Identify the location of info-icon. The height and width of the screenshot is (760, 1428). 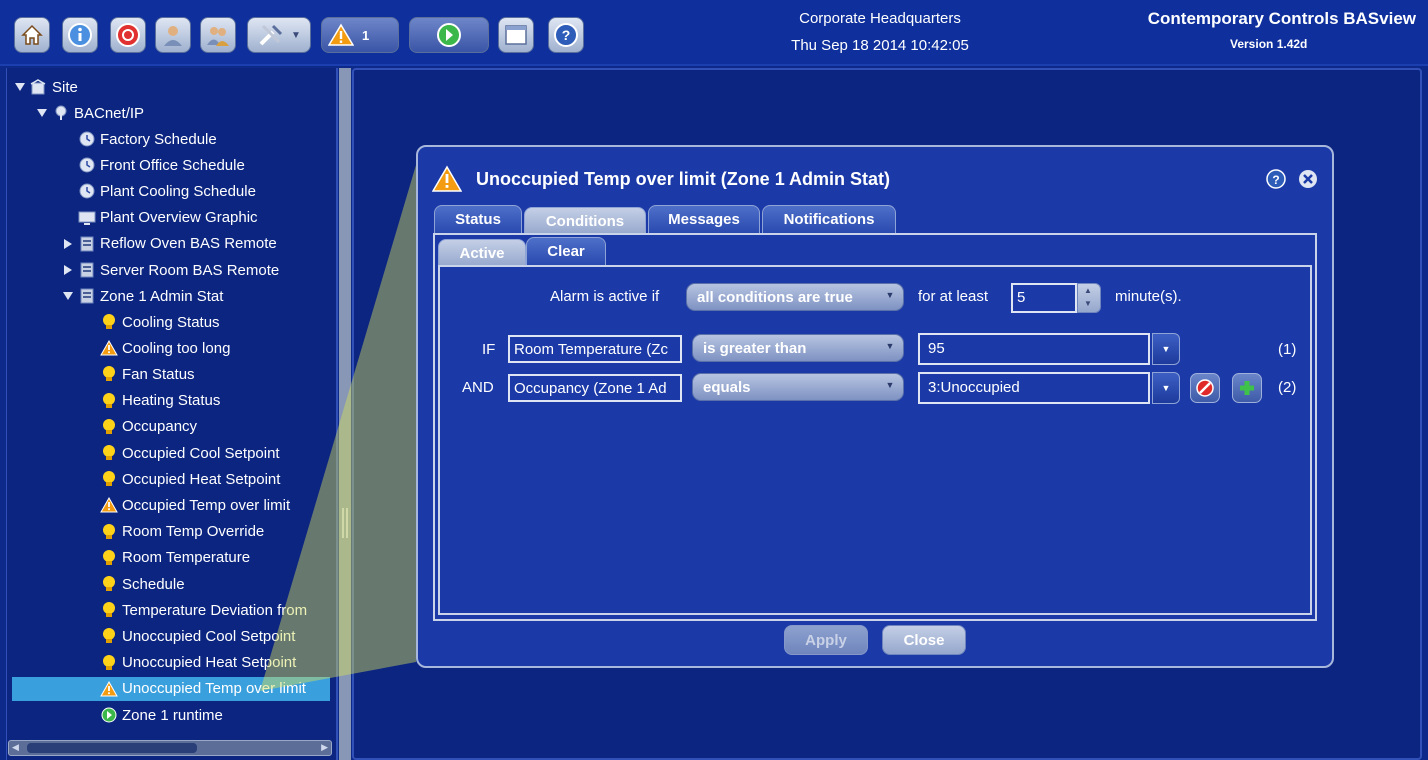
(80, 35).